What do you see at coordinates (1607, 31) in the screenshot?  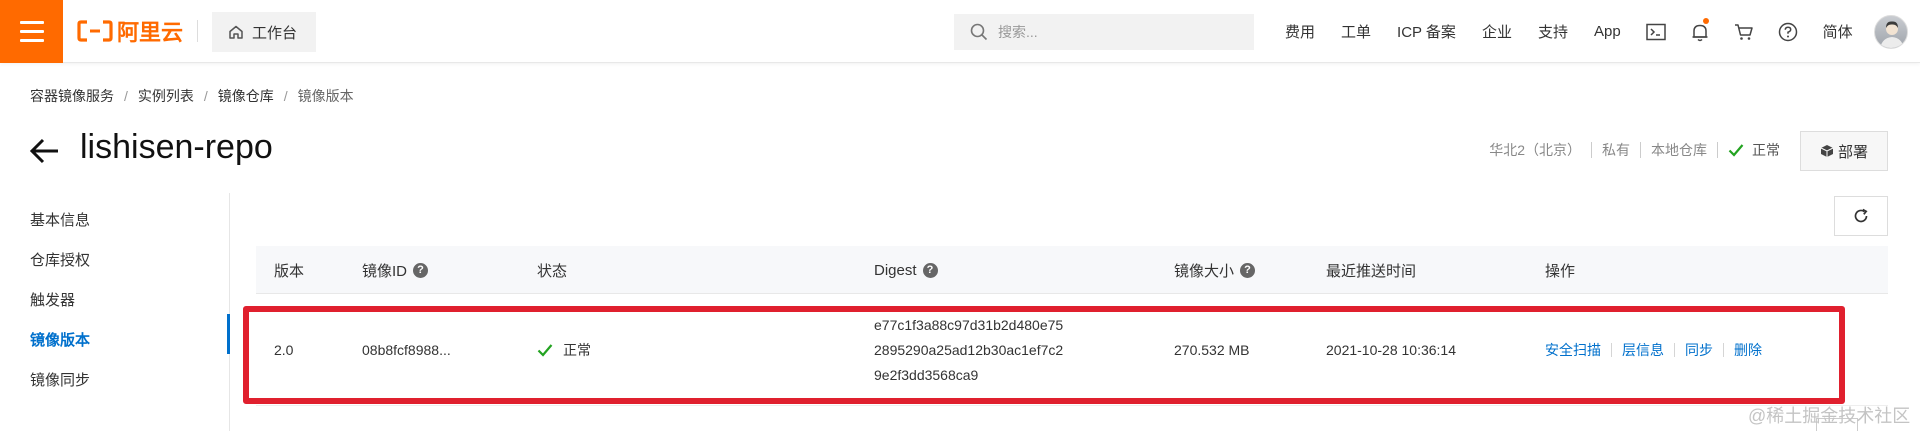 I see `nav-app: App` at bounding box center [1607, 31].